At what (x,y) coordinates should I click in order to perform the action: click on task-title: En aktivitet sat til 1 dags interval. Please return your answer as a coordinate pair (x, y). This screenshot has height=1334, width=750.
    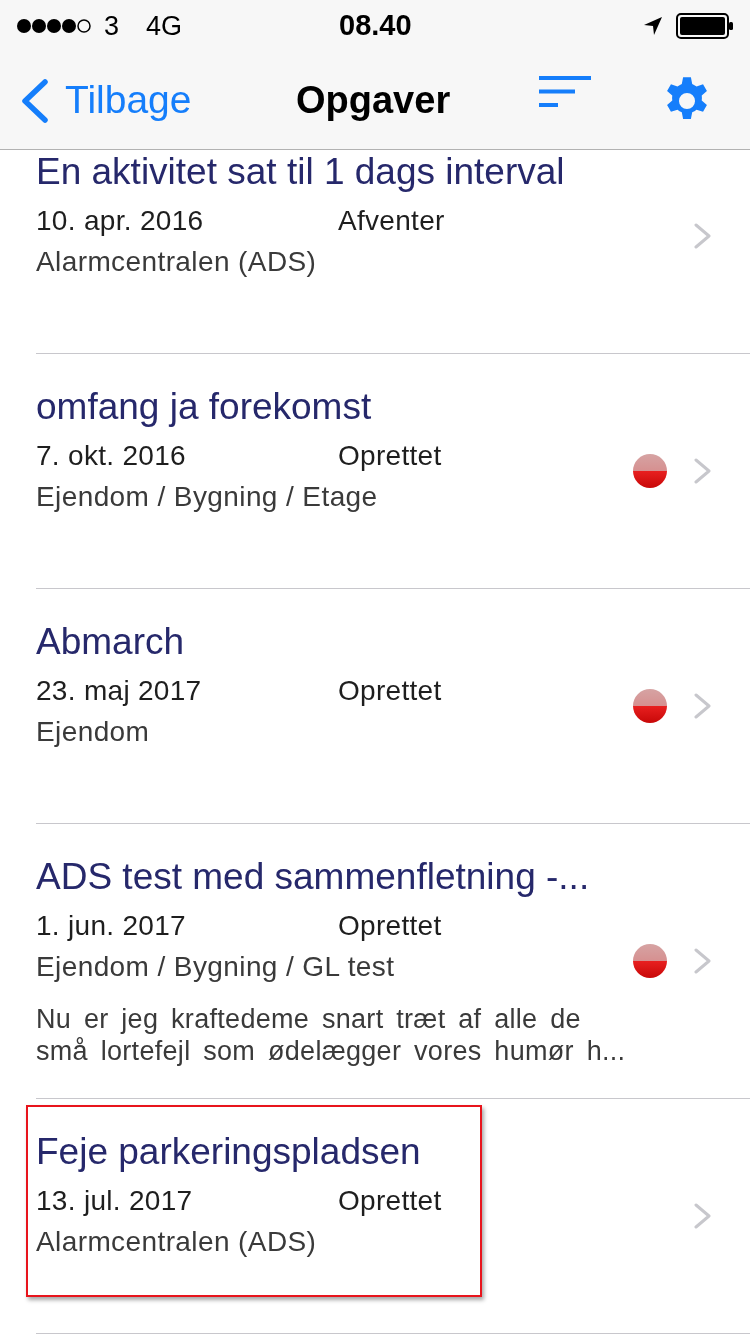
    Looking at the image, I should click on (300, 172).